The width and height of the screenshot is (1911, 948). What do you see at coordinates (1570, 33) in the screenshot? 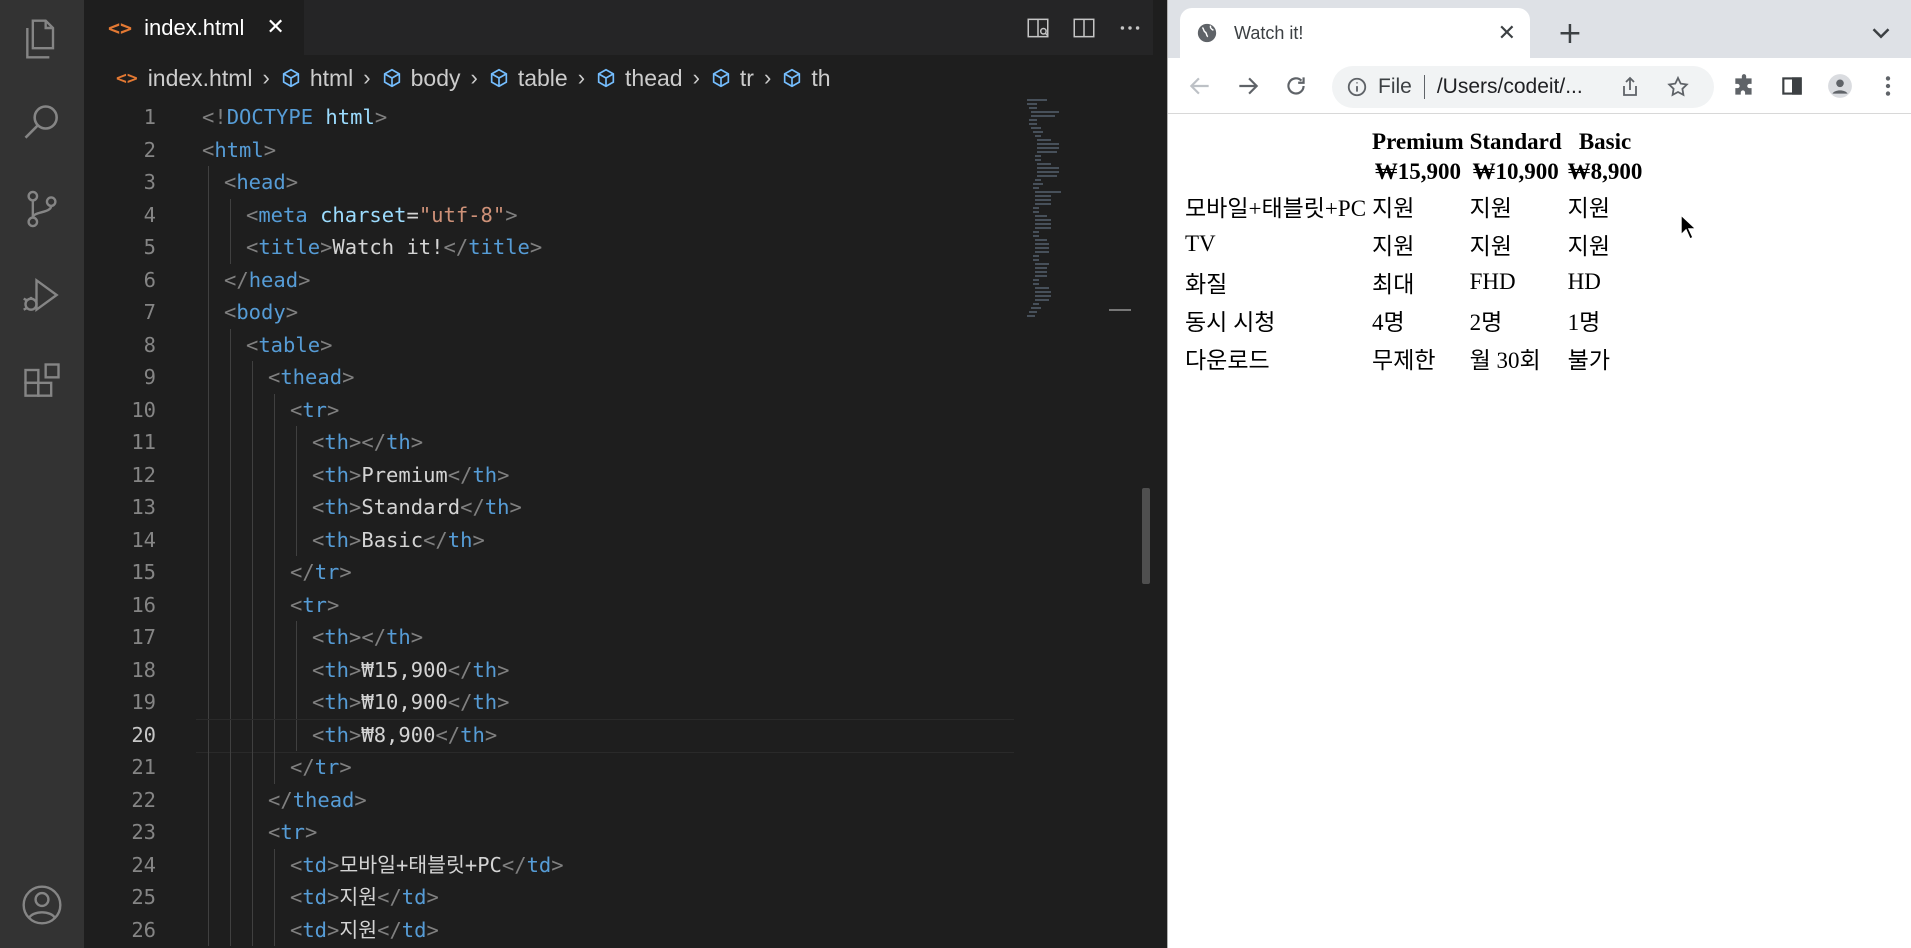
I see `new-tab-button: +` at bounding box center [1570, 33].